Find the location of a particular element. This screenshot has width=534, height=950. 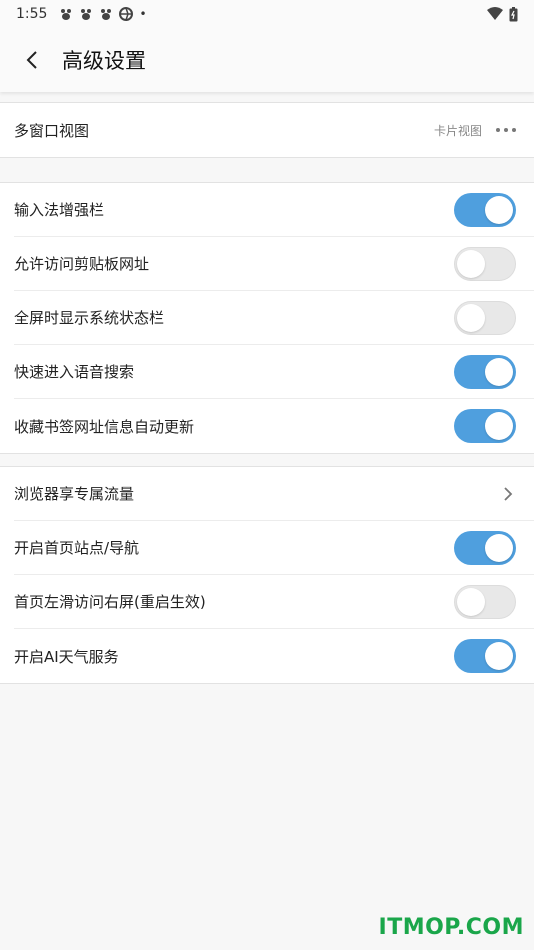

setting-label: 收藏书签网址信息自动更新 is located at coordinates (104, 426).